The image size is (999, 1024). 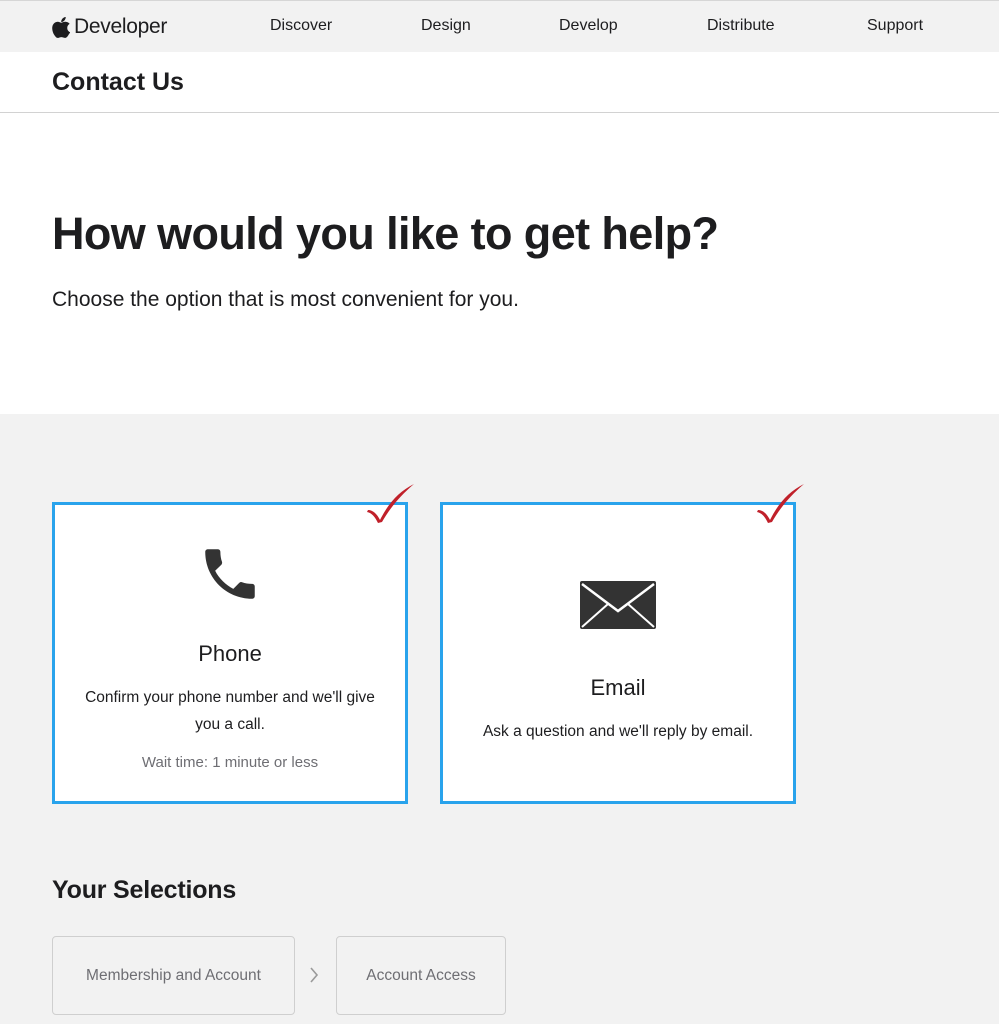 What do you see at coordinates (618, 687) in the screenshot?
I see `email-option-title: Email` at bounding box center [618, 687].